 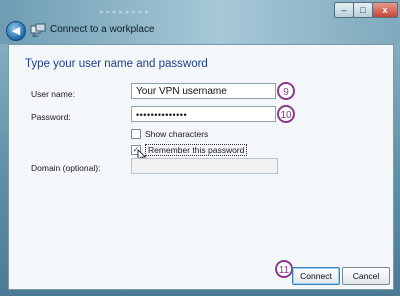 What do you see at coordinates (203, 114) in the screenshot?
I see `password-input: ••••••••••••••` at bounding box center [203, 114].